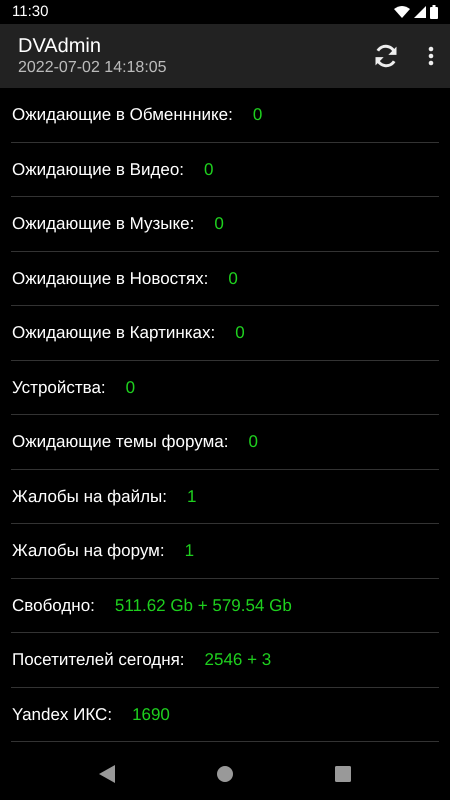 The width and height of the screenshot is (450, 800). Describe the element at coordinates (62, 715) in the screenshot. I see `stat-label: Yandex ИКС:` at that location.